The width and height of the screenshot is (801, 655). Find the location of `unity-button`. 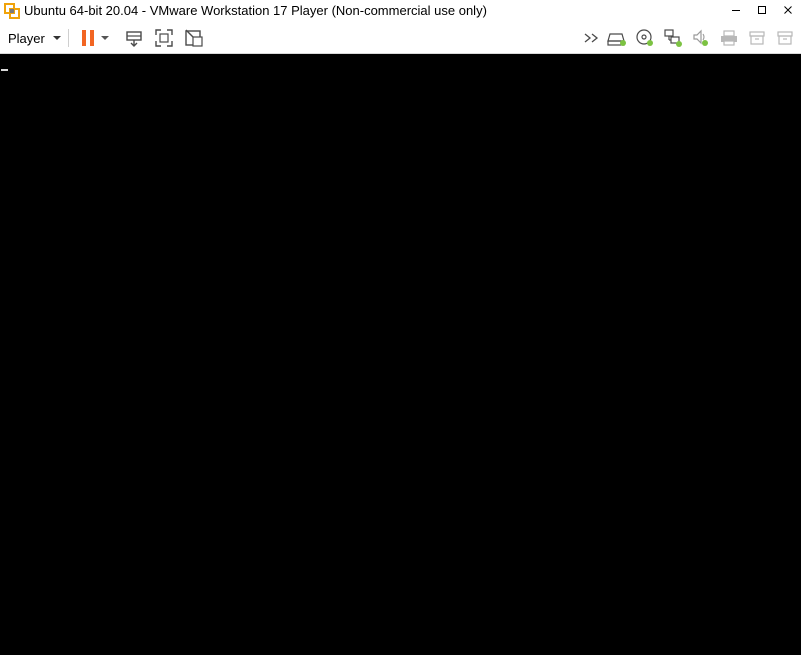

unity-button is located at coordinates (194, 38).